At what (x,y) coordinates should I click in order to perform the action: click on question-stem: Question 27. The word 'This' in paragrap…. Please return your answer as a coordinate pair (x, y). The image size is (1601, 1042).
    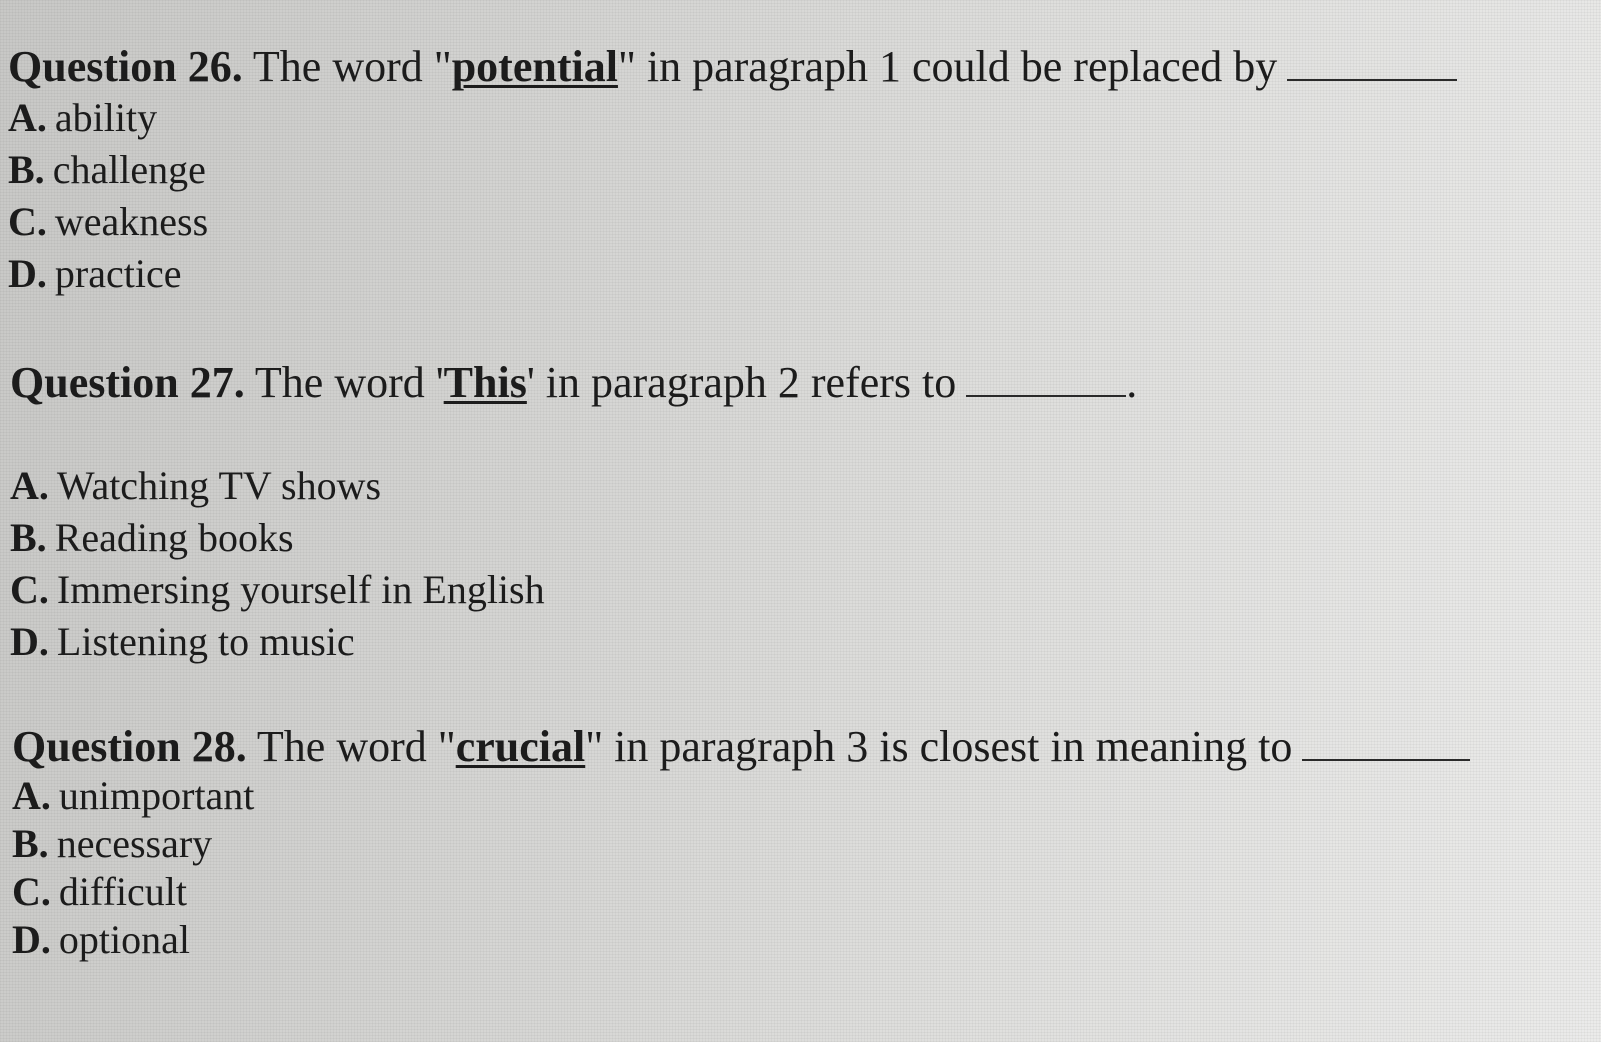
    Looking at the image, I should click on (802, 383).